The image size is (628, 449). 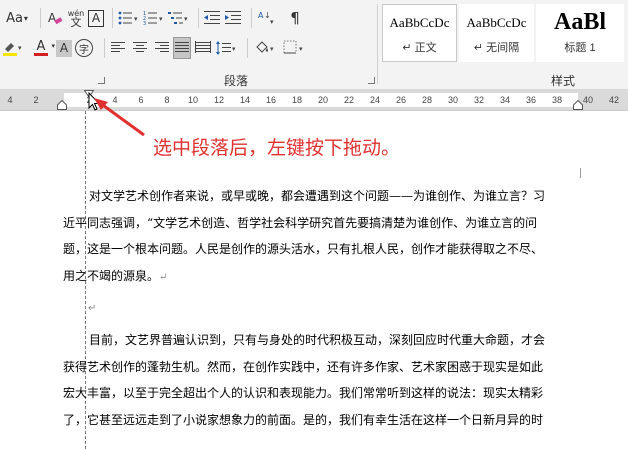 What do you see at coordinates (154, 18) in the screenshot?
I see `numbering-button: 1 2 3 ▾` at bounding box center [154, 18].